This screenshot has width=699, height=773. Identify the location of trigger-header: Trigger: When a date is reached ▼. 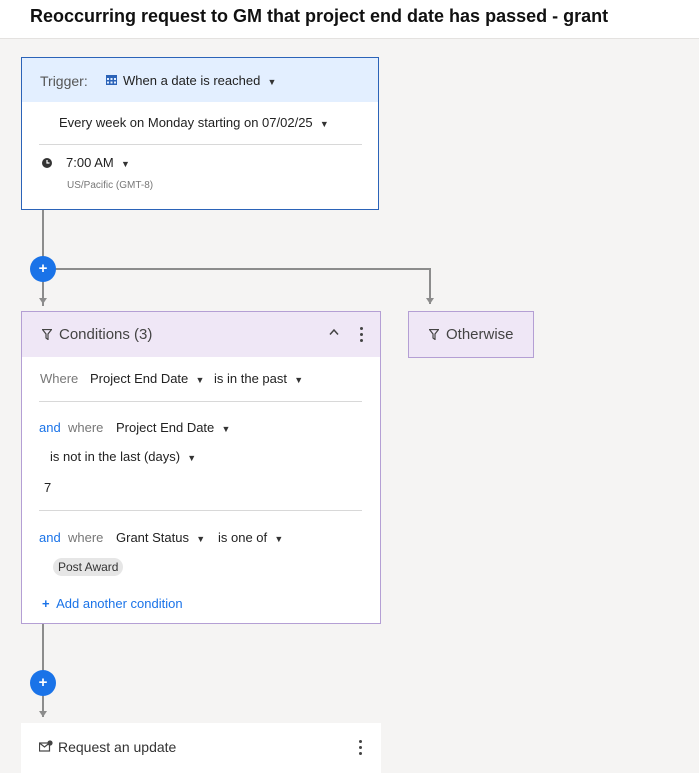
(200, 80).